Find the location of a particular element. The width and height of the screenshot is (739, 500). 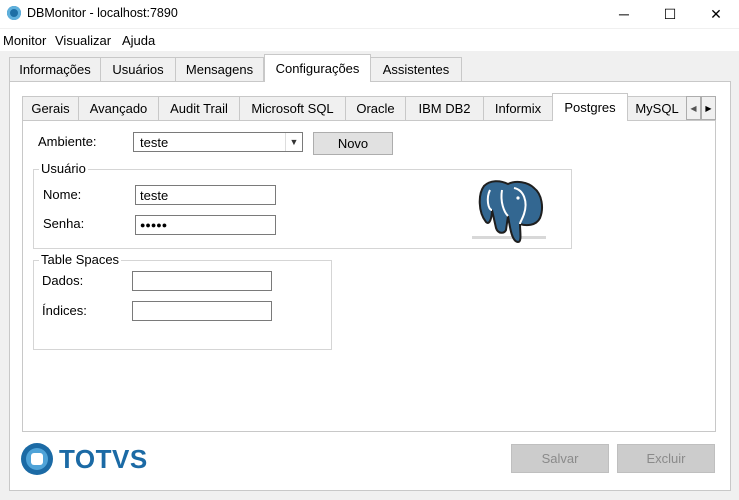

nome-label: Nome: is located at coordinates (62, 194).